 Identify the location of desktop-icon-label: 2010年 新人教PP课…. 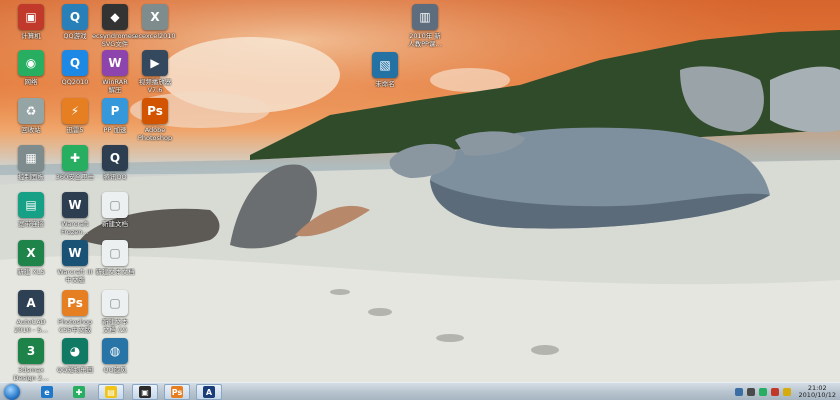
(425, 40).